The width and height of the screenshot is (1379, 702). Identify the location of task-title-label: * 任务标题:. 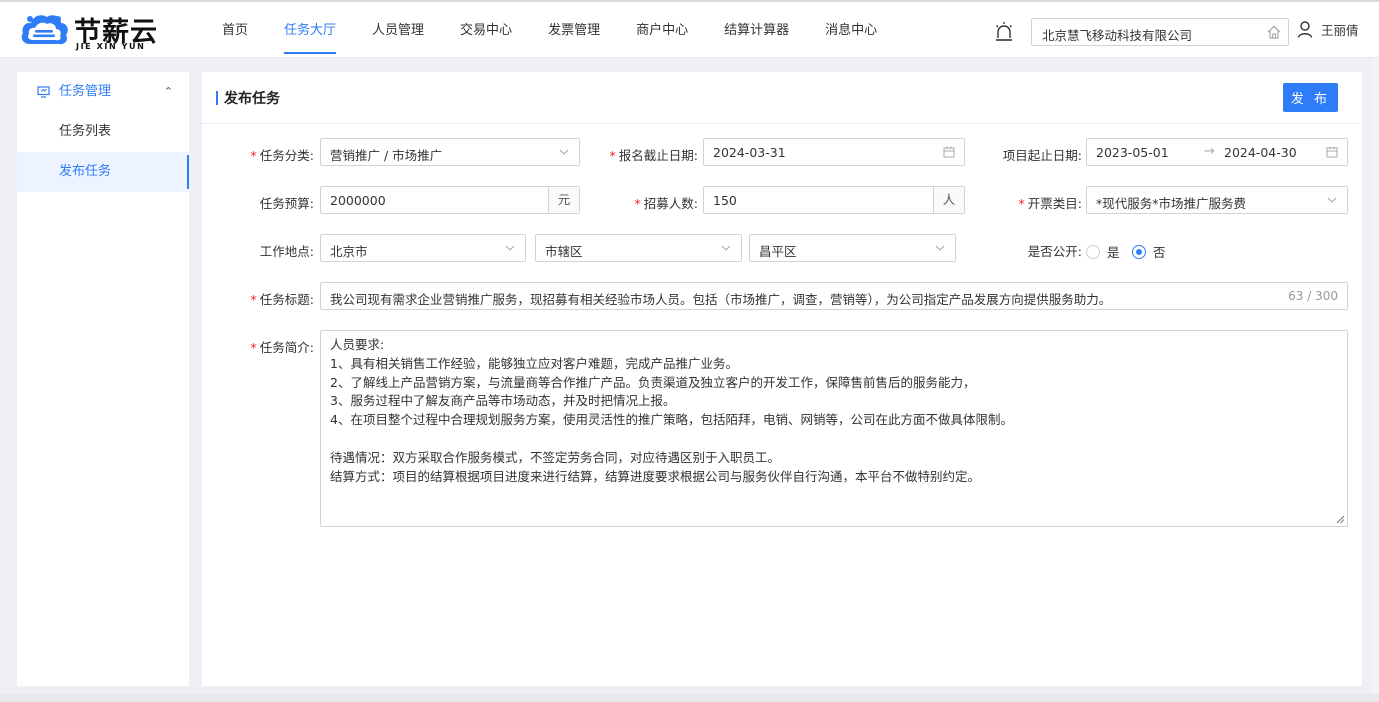
(282, 299).